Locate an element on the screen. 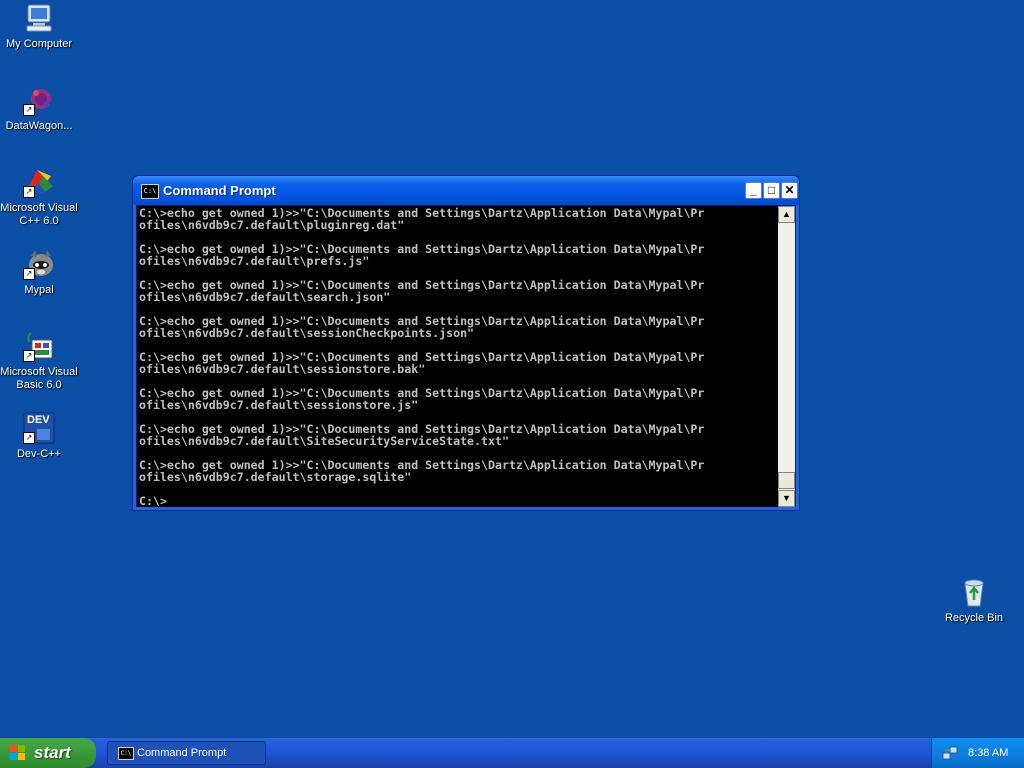 The width and height of the screenshot is (1024, 768). desktop-icon-my-computer: My Computer is located at coordinates (39, 26).